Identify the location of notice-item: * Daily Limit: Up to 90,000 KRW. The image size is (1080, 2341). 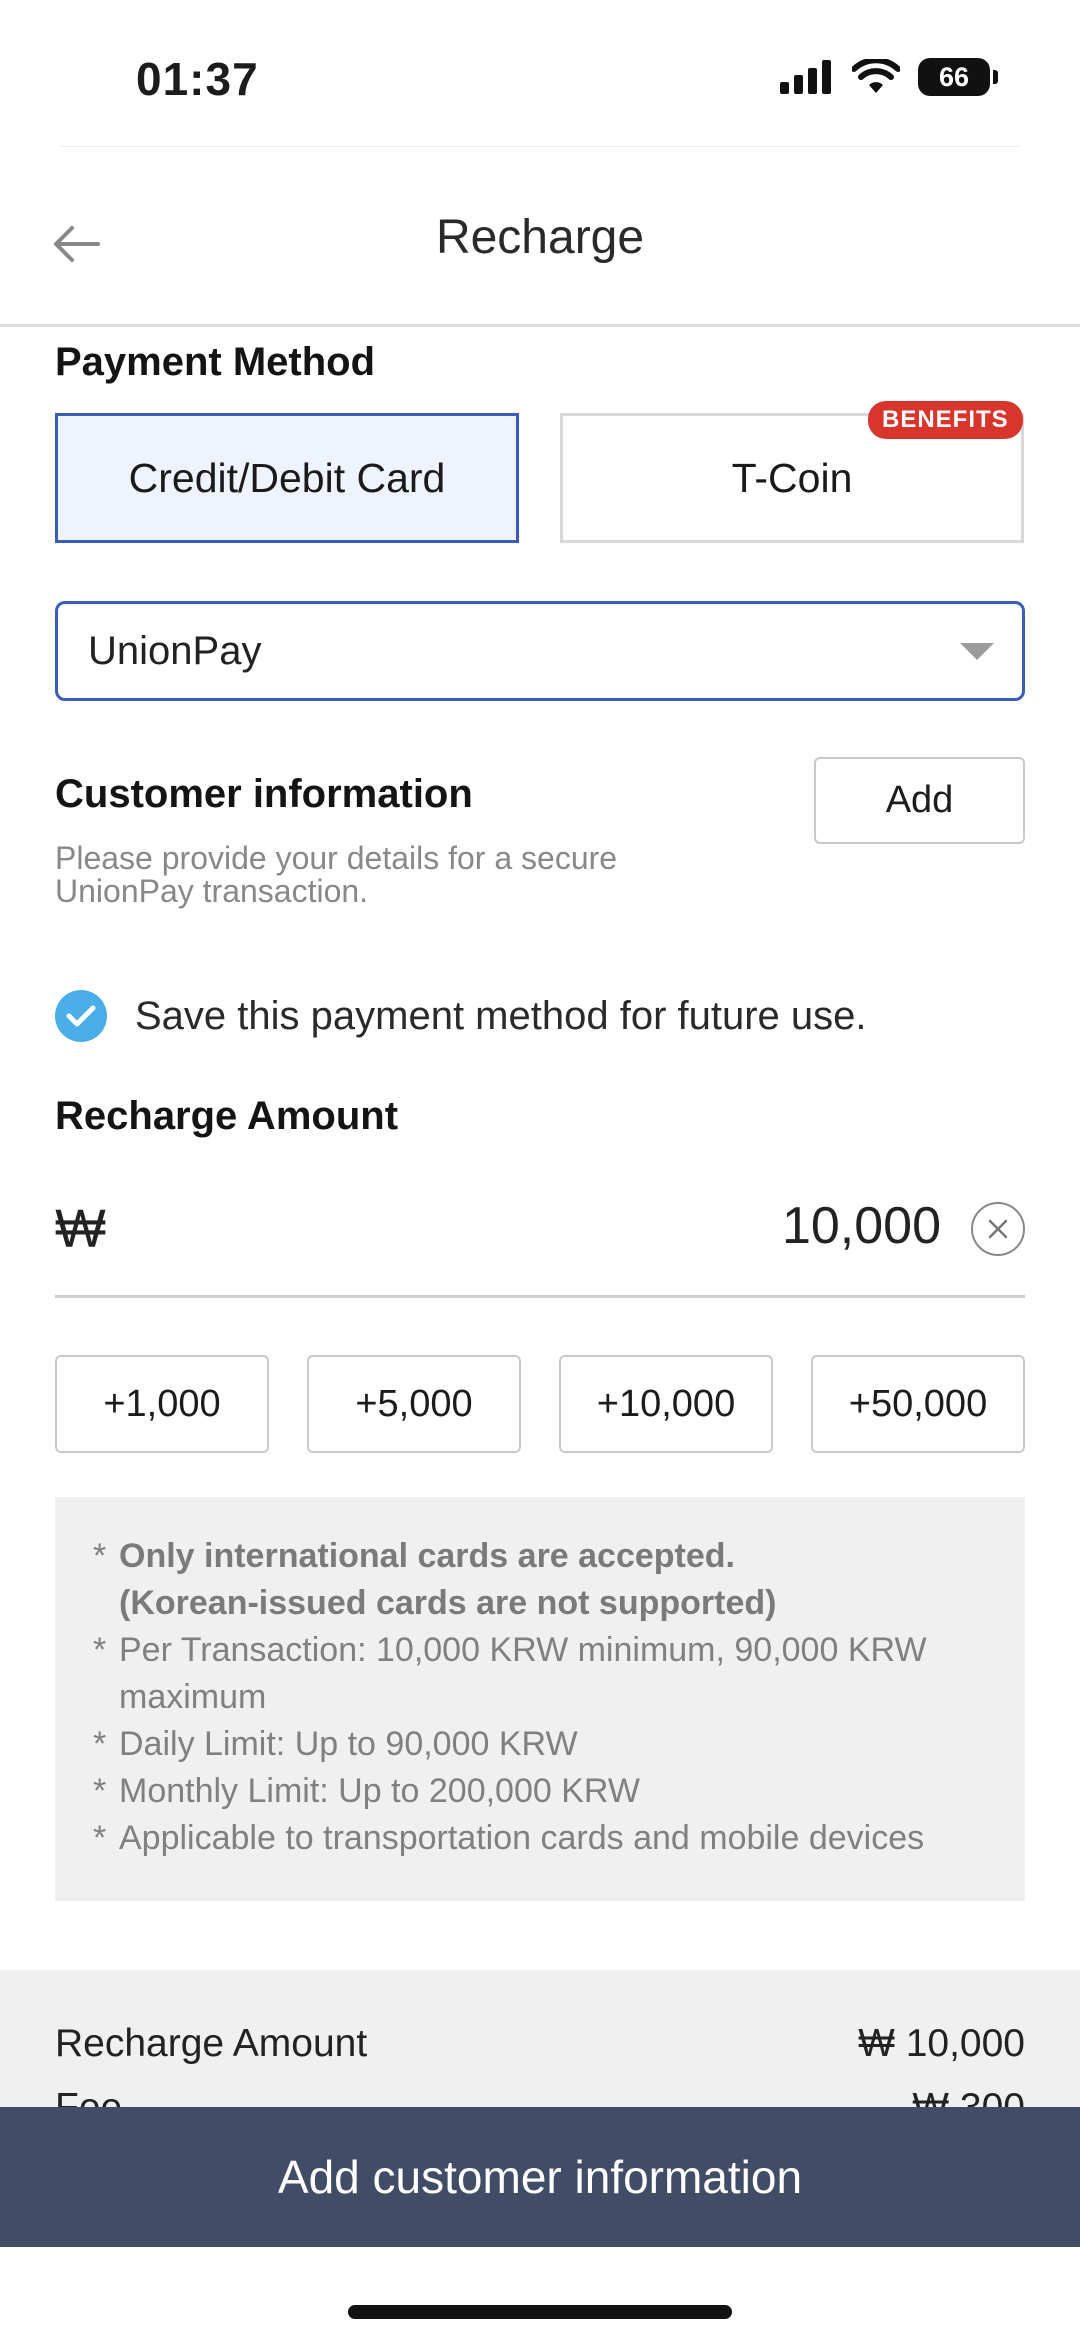
(540, 1744).